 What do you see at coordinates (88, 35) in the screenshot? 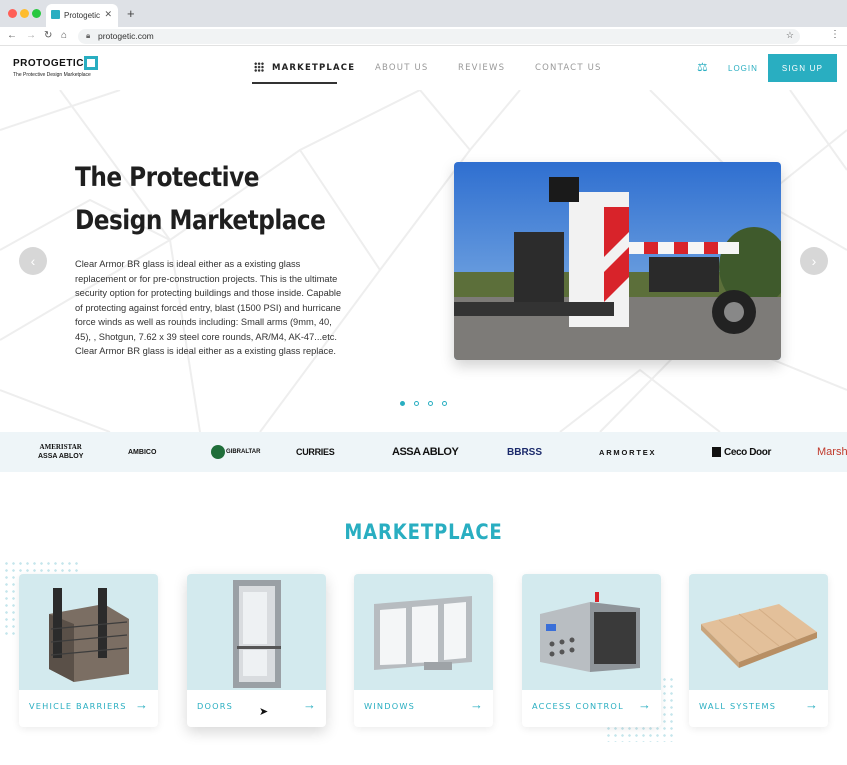
I see `lock-icon: 🔒︎` at bounding box center [88, 35].